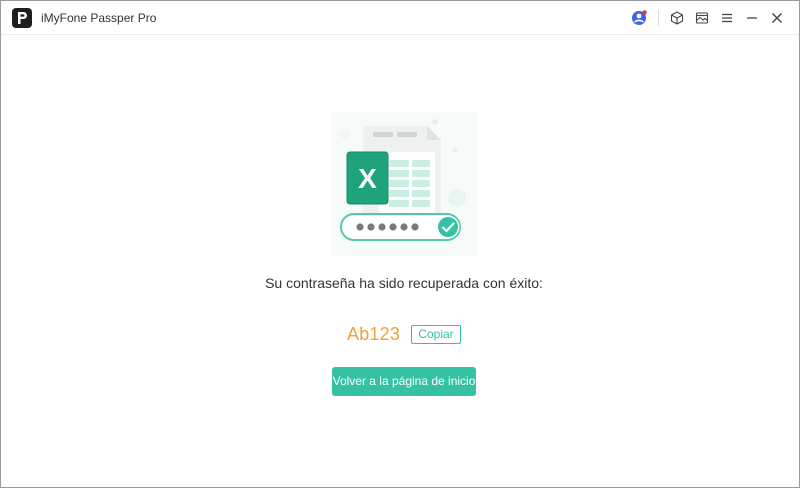 The height and width of the screenshot is (488, 800). Describe the element at coordinates (702, 18) in the screenshot. I see `image-icon` at that location.